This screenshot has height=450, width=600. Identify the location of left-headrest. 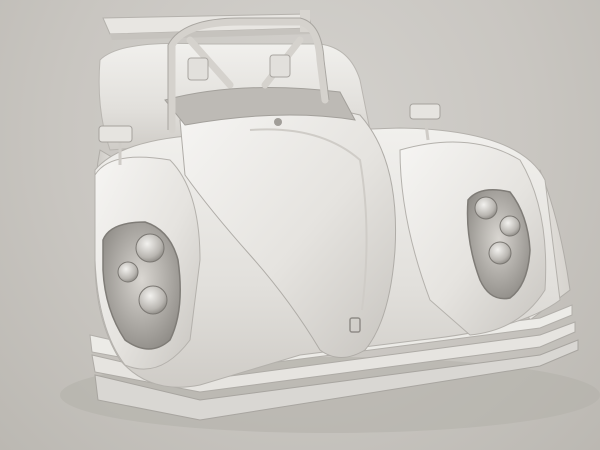
(198, 69).